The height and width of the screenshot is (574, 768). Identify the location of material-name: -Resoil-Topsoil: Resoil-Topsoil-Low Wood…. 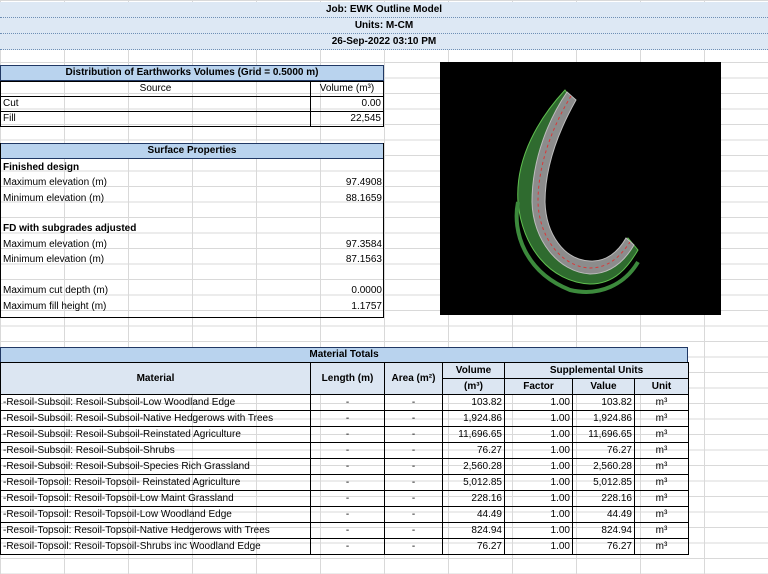
(155, 514).